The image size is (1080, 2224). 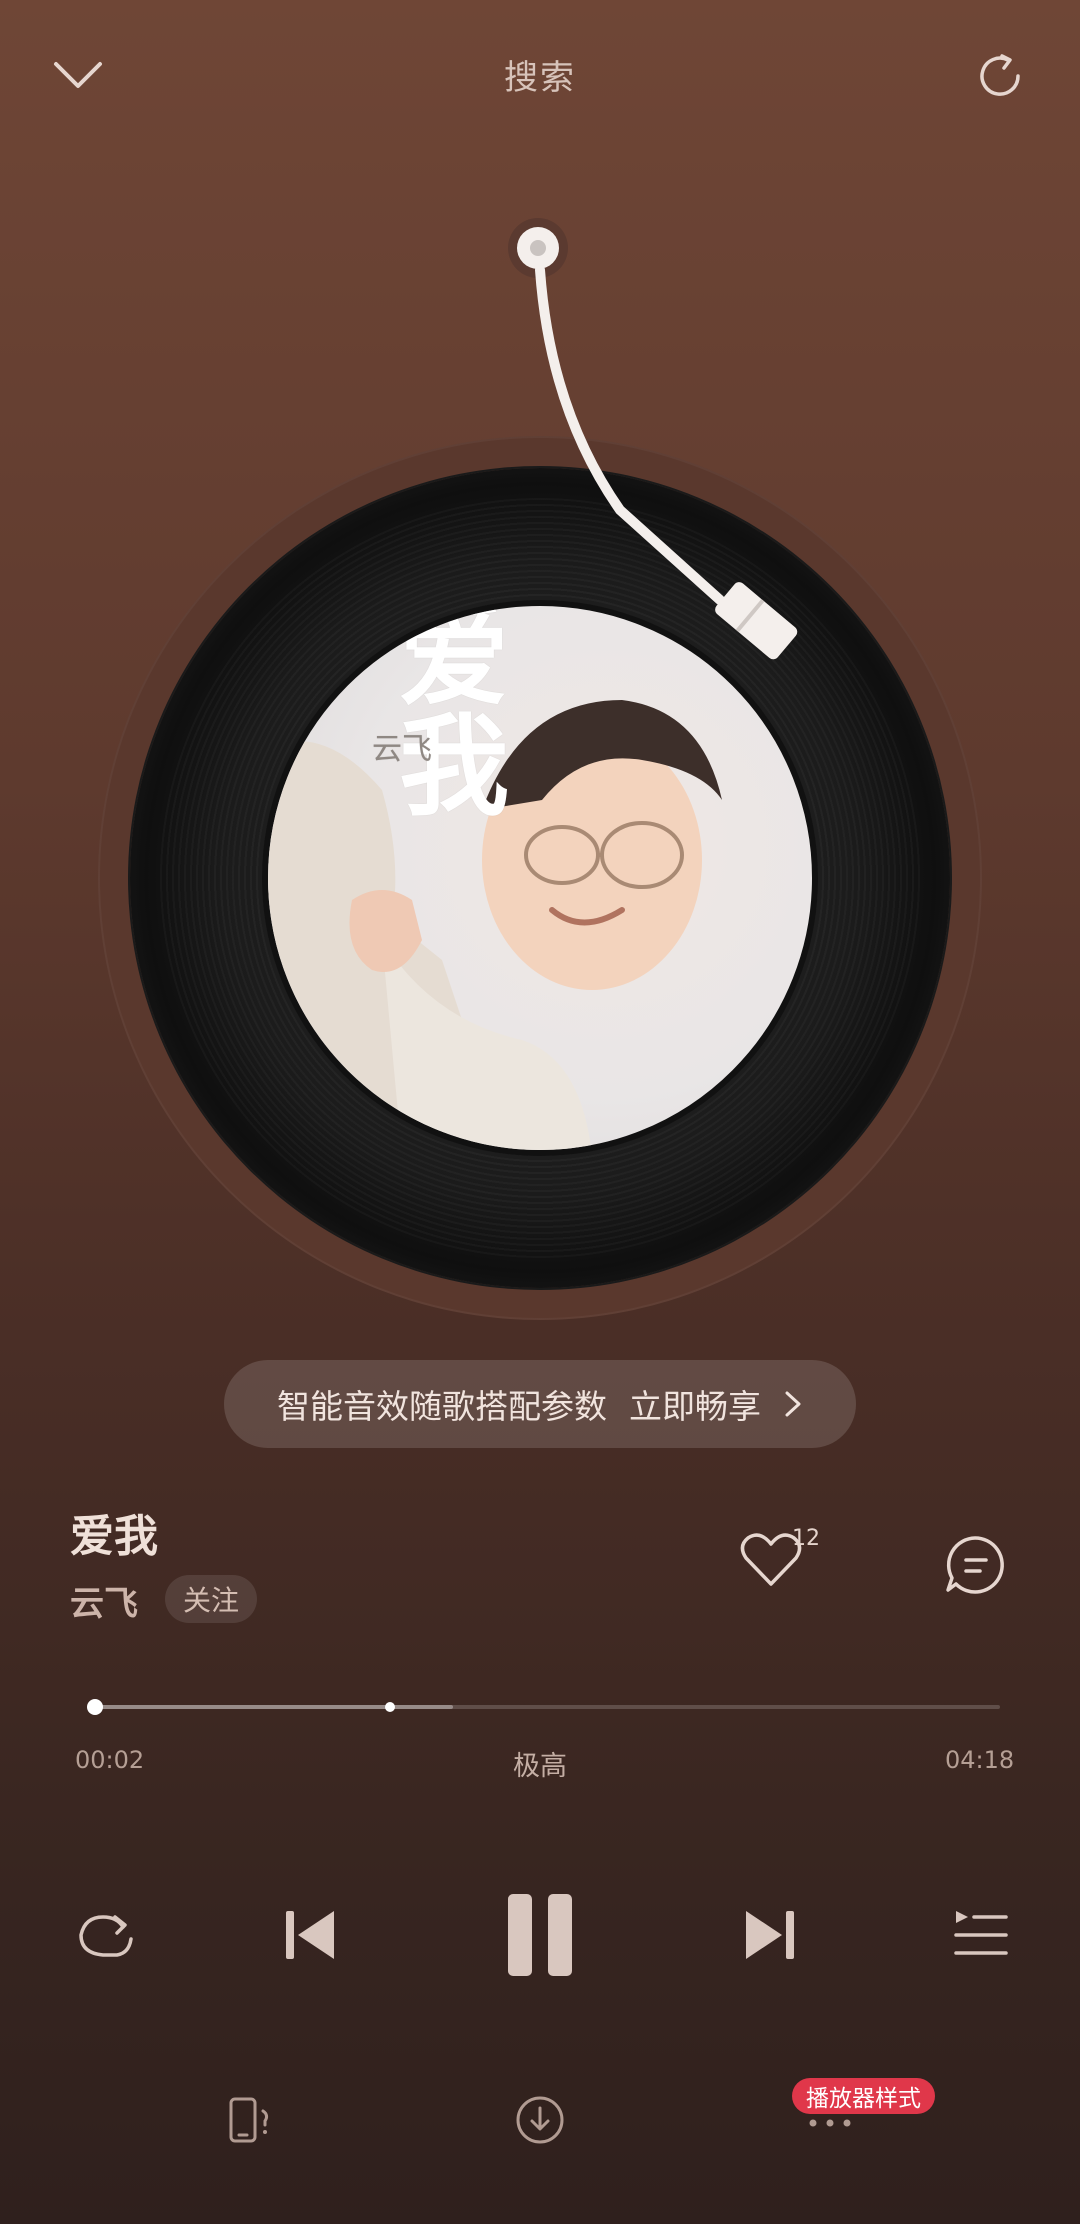 I want to click on album-cover: 爱我 云飞, so click(x=540, y=878).